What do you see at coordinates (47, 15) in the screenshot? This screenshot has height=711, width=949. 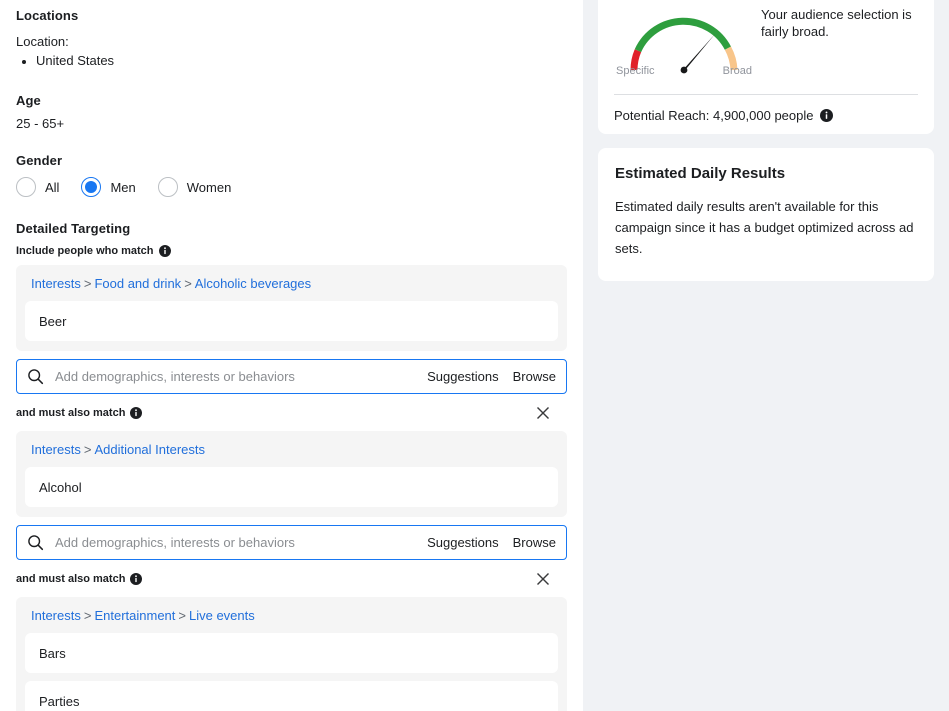 I see `locations-heading: Locations` at bounding box center [47, 15].